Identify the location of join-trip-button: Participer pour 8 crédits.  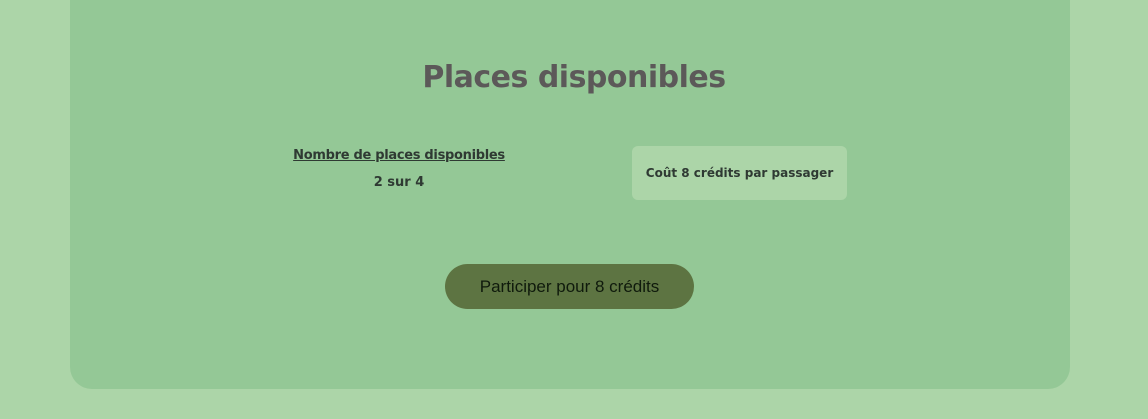
(569, 286).